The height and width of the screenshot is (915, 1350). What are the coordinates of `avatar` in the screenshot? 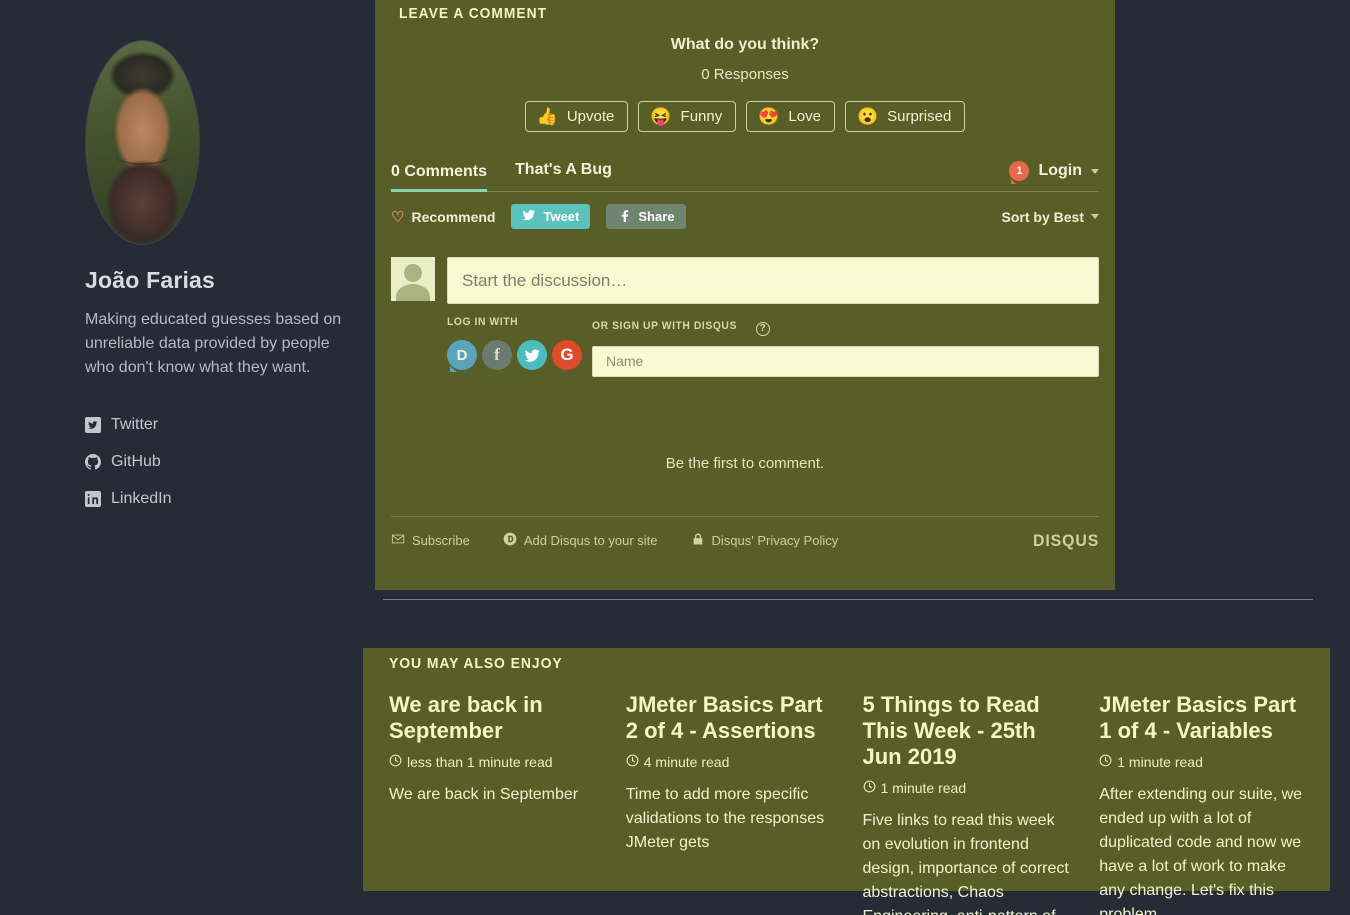 It's located at (142, 142).